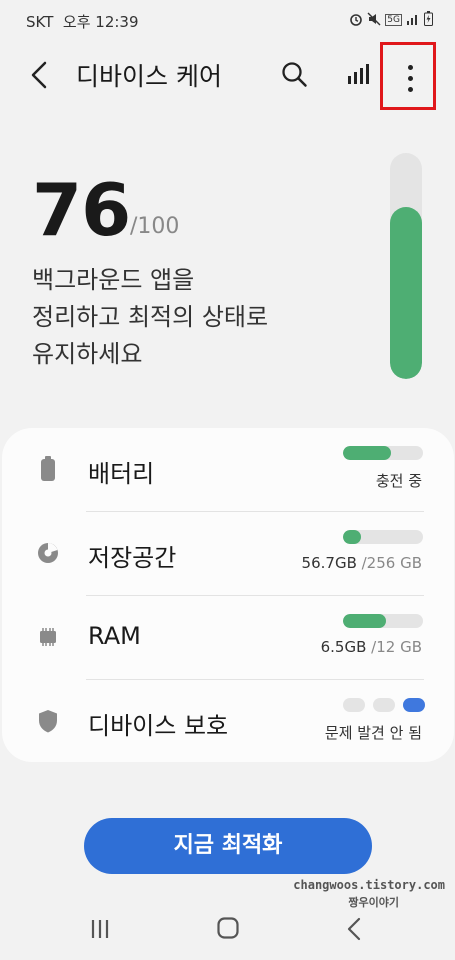 This screenshot has width=455, height=960. I want to click on ram-used: 6.5GB, so click(343, 647).